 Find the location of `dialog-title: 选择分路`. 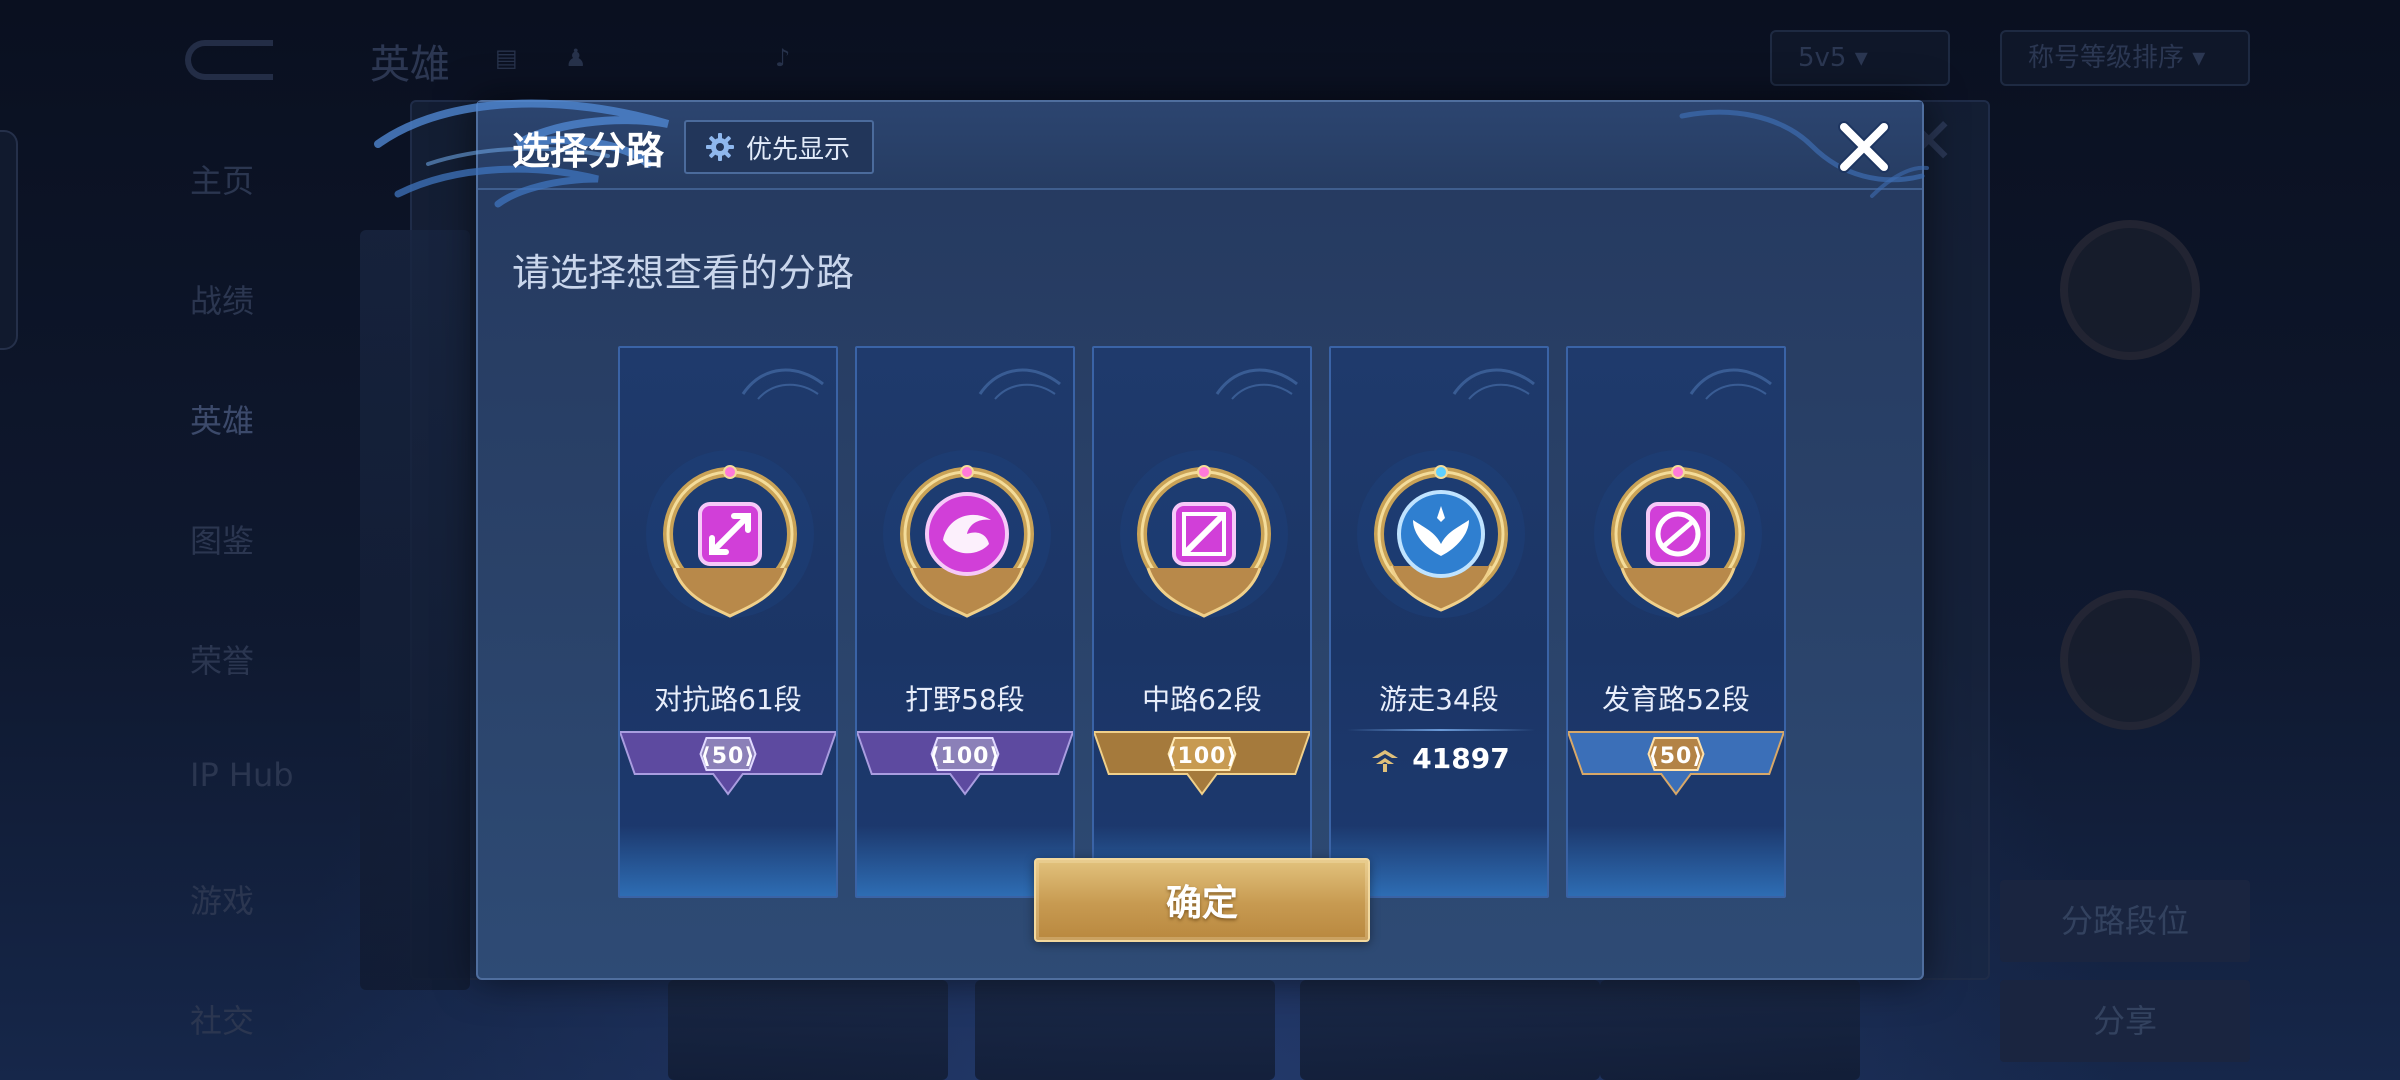

dialog-title: 选择分路 is located at coordinates (588, 151).